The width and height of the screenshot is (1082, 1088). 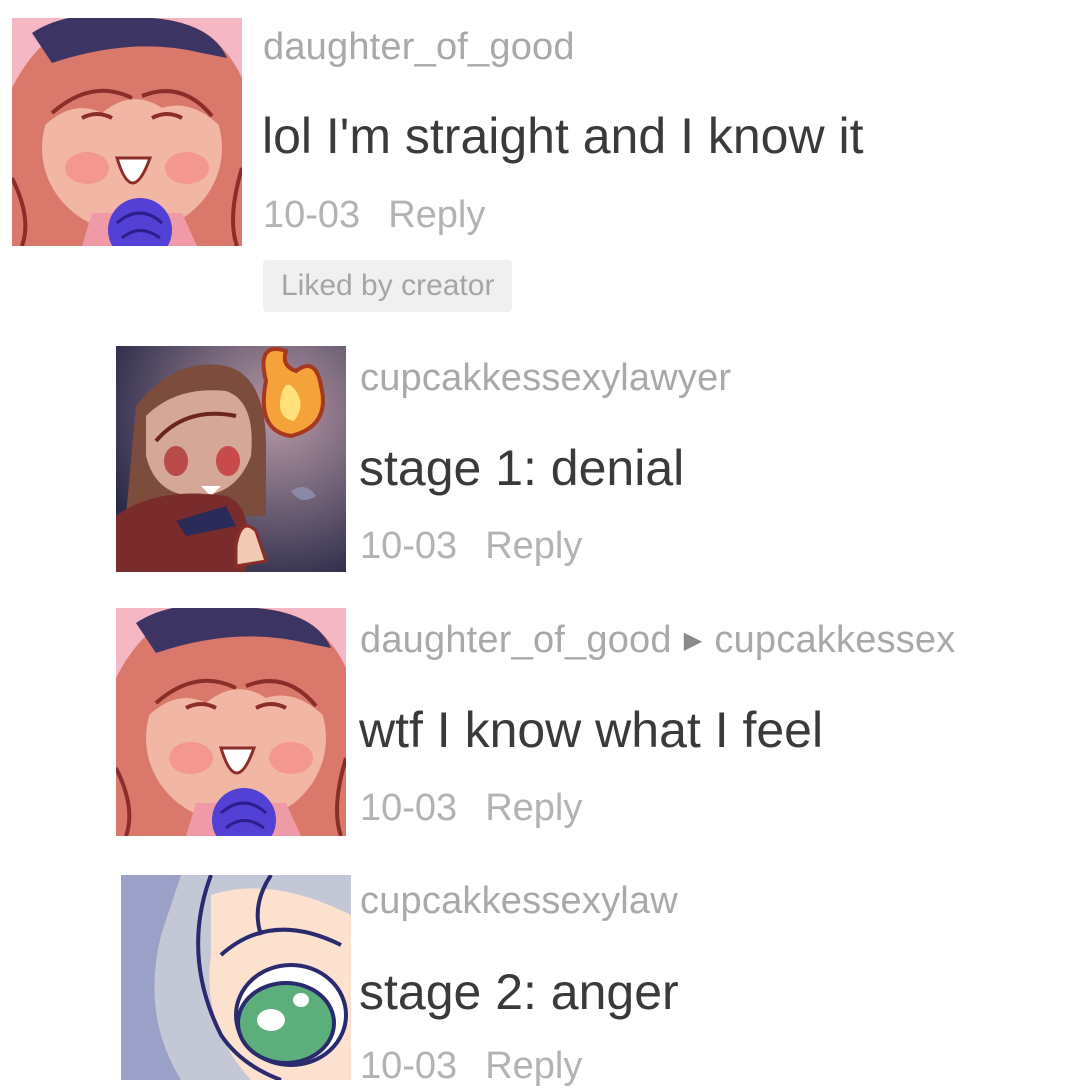 I want to click on liked-by-creator-badge: Liked by creator, so click(x=388, y=286).